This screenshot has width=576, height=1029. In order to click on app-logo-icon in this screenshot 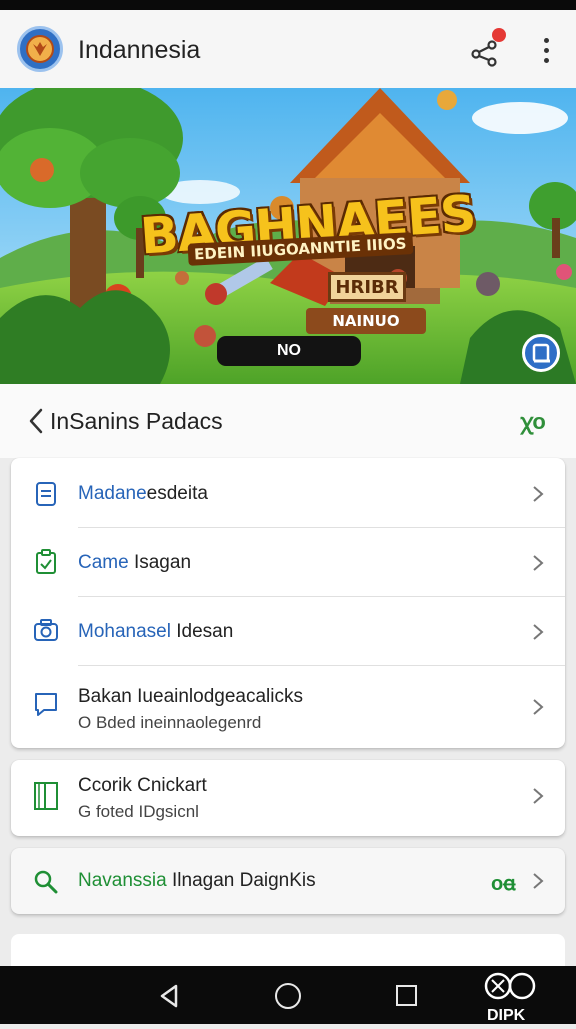, I will do `click(40, 49)`.